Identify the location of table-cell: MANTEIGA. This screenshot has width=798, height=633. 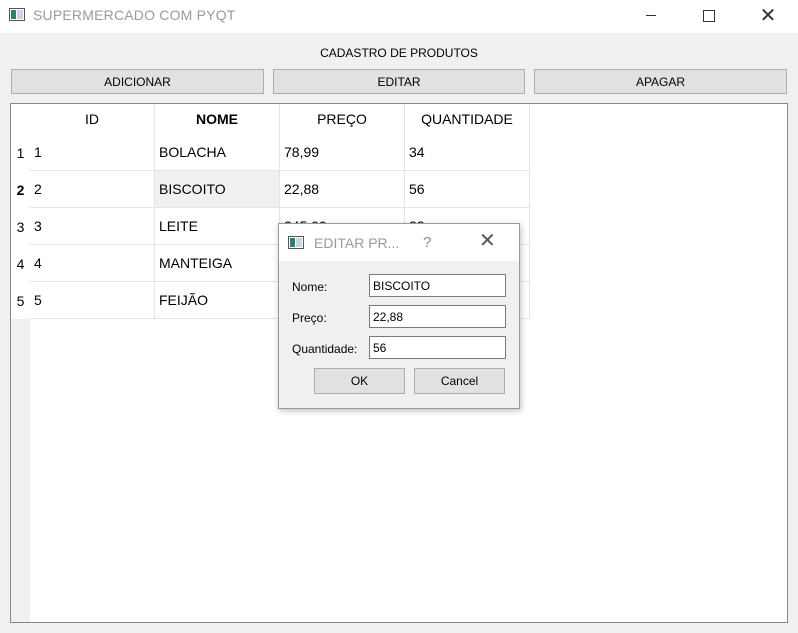
(217, 263).